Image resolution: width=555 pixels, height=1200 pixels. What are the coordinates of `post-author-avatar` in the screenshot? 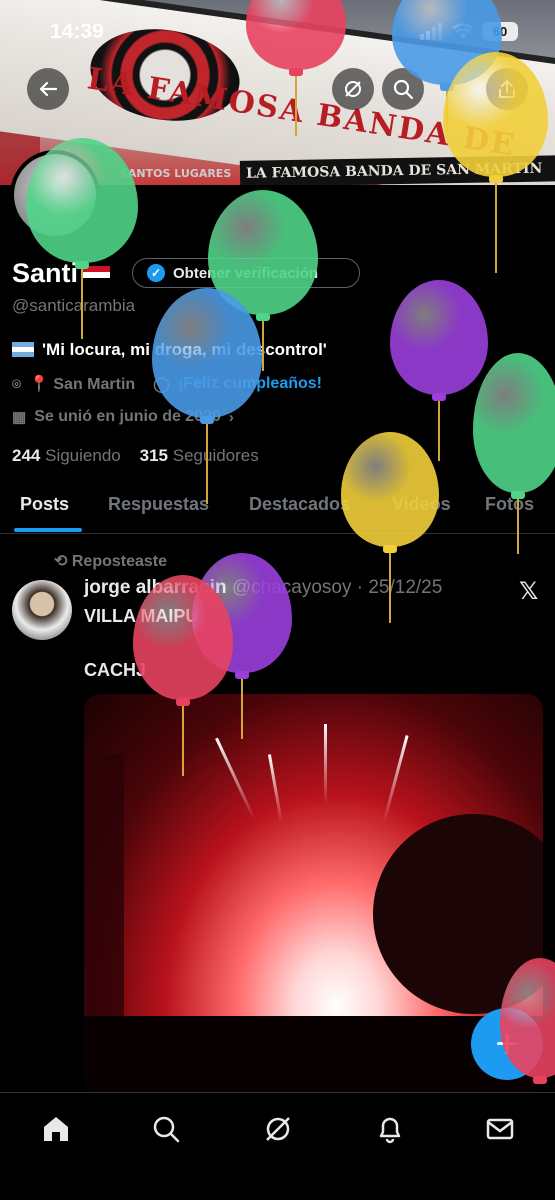 It's located at (42, 610).